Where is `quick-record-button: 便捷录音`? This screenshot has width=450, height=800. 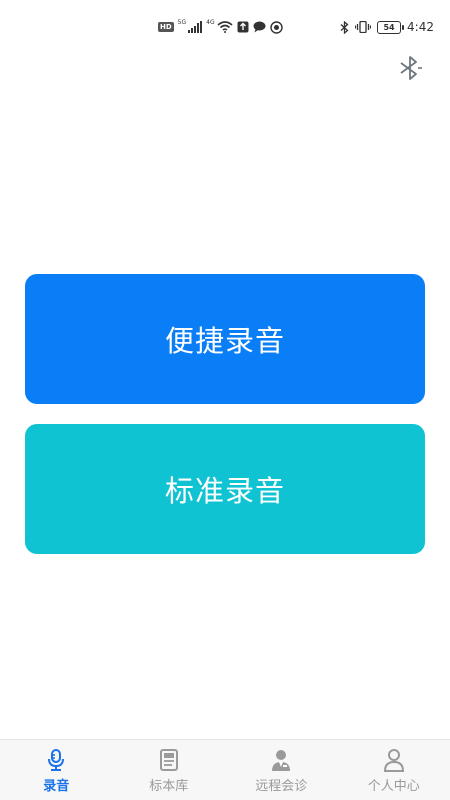 quick-record-button: 便捷录音 is located at coordinates (225, 339).